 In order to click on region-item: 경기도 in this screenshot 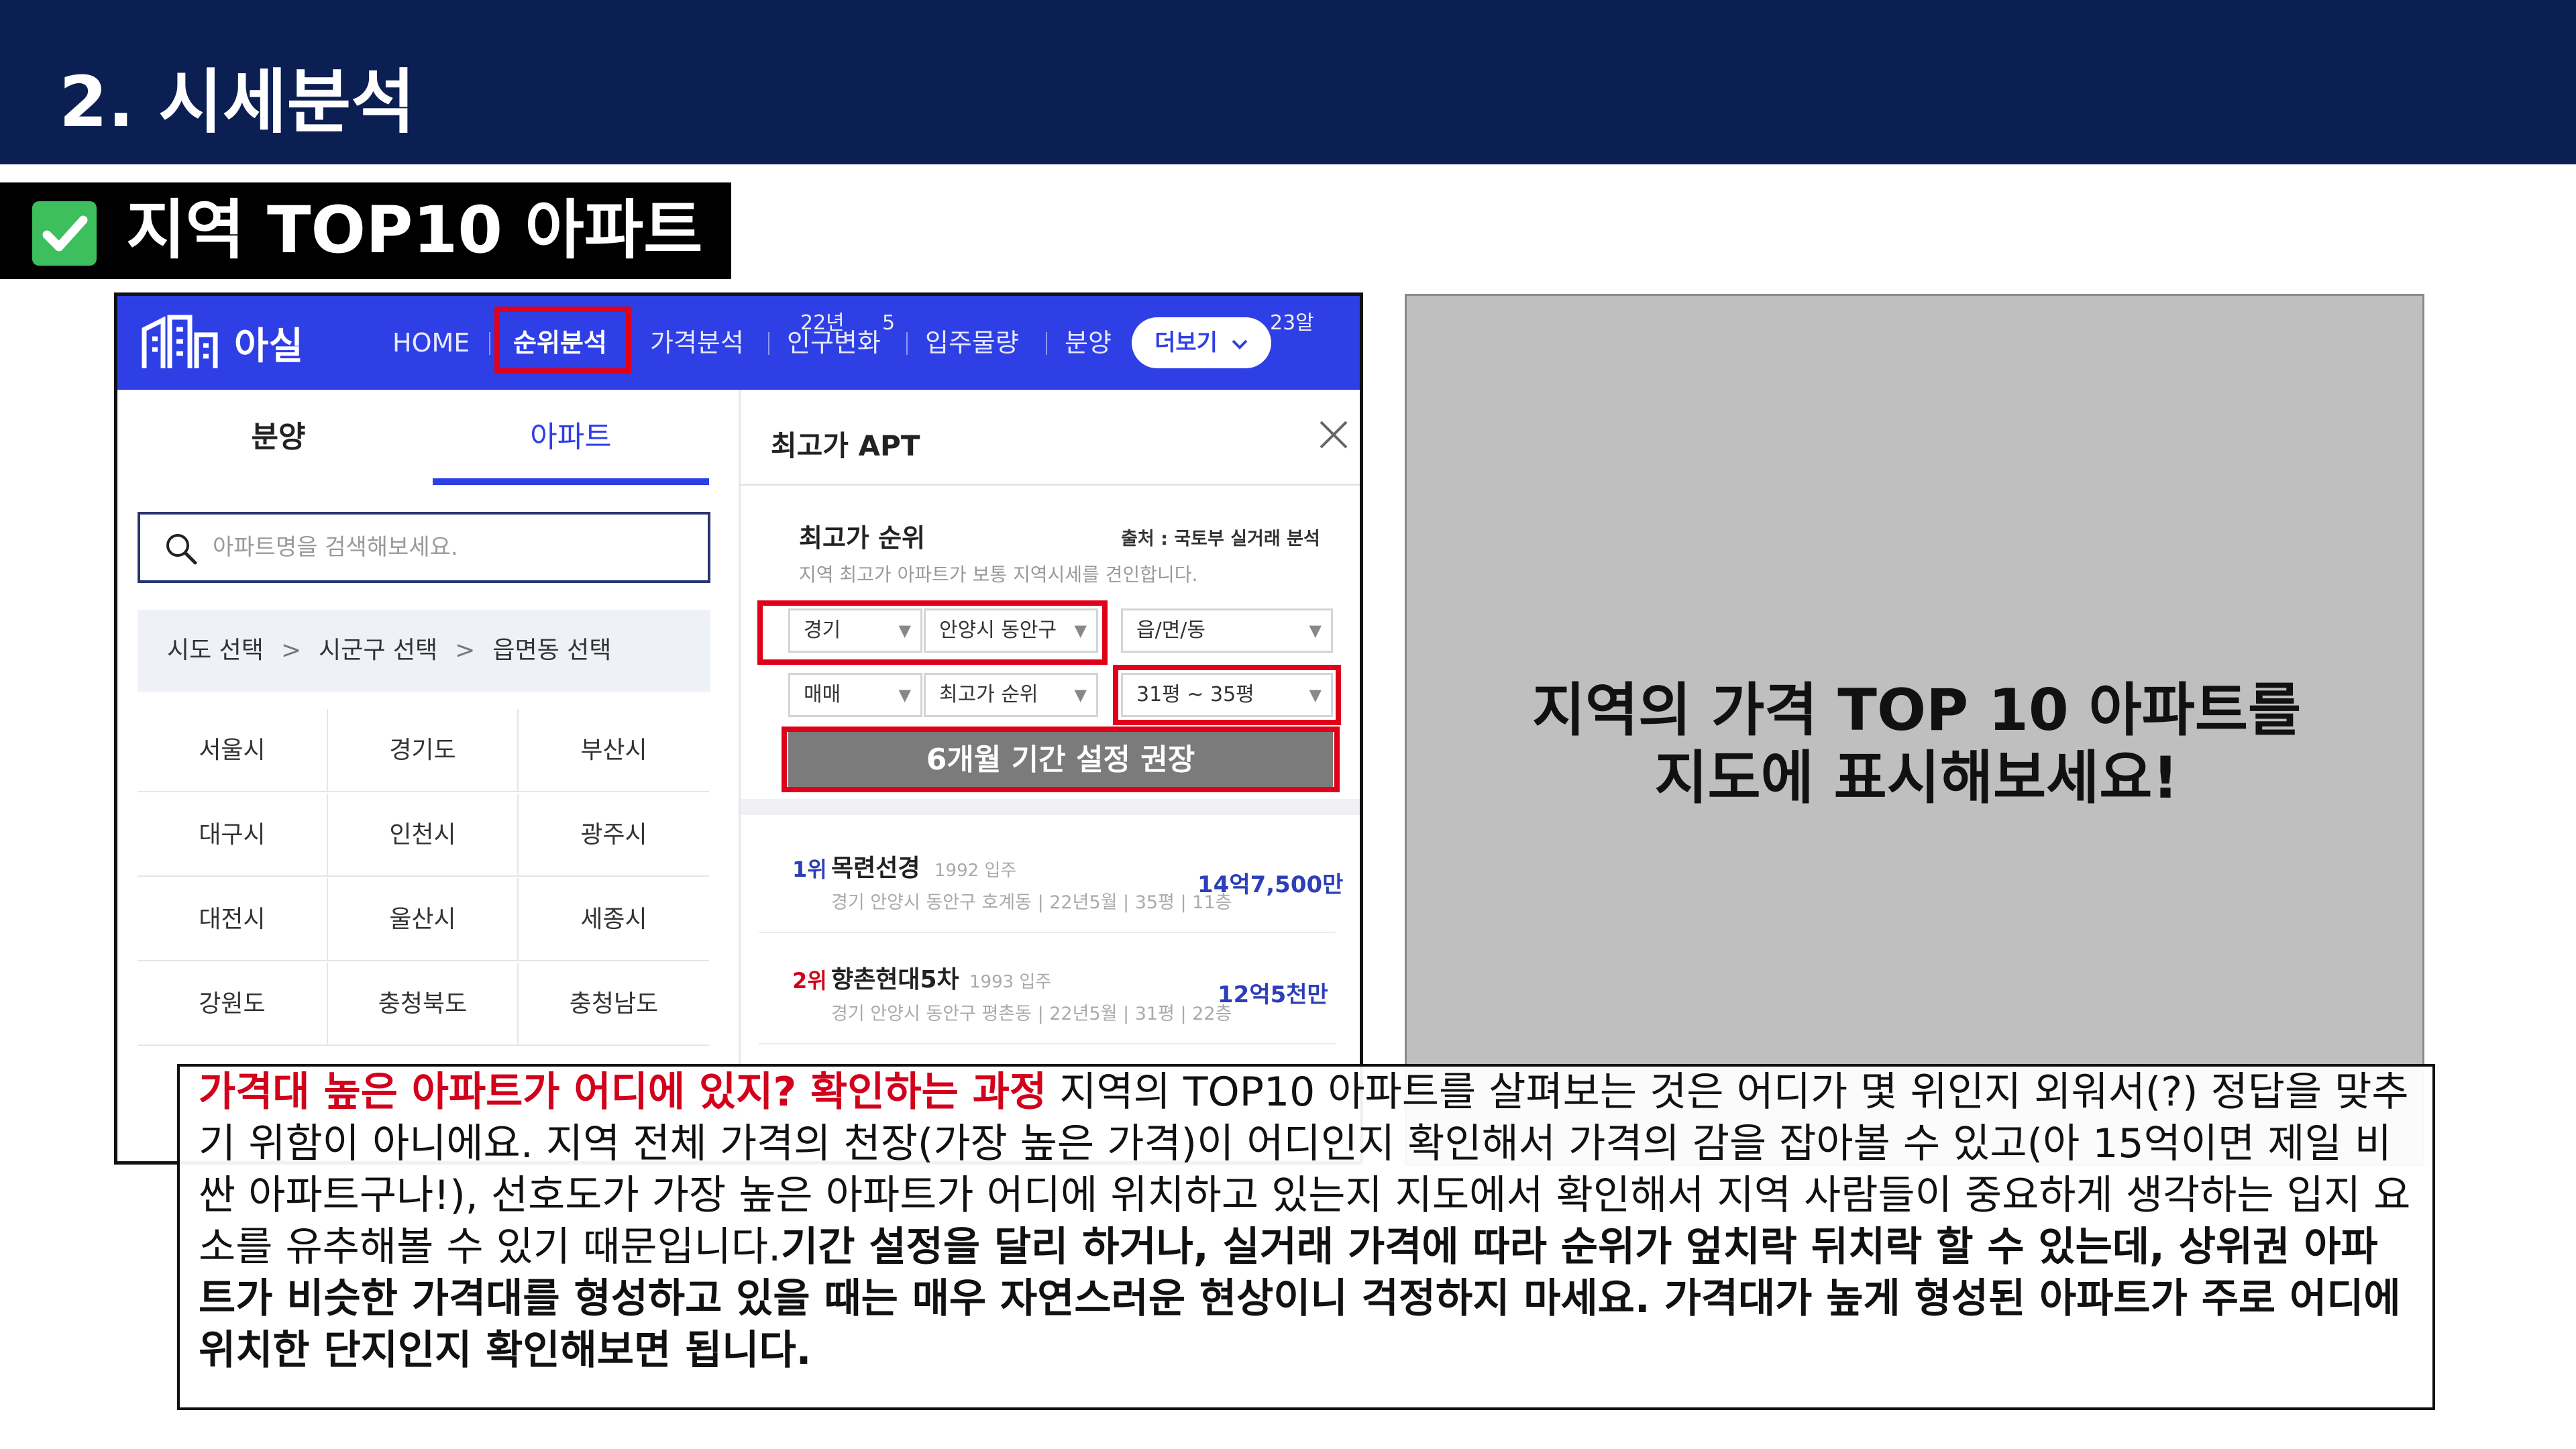, I will do `click(423, 750)`.